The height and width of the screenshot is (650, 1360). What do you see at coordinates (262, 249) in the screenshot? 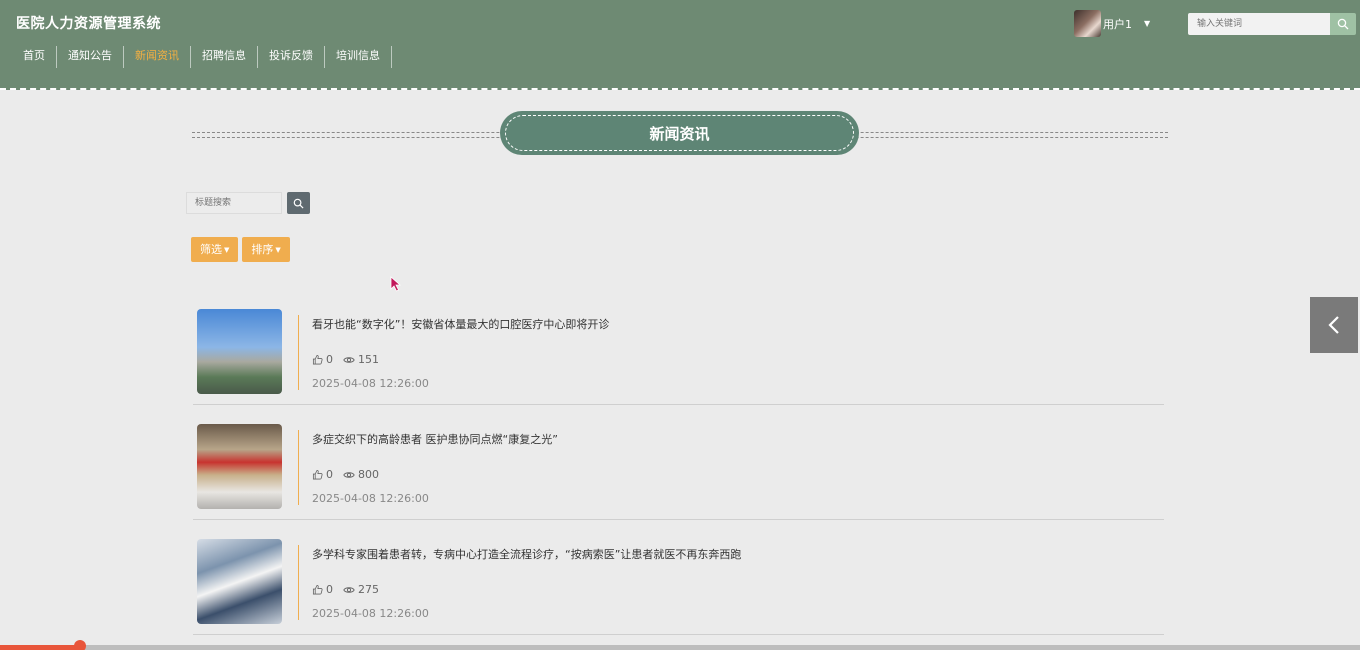
I see `sort-label: 排序` at bounding box center [262, 249].